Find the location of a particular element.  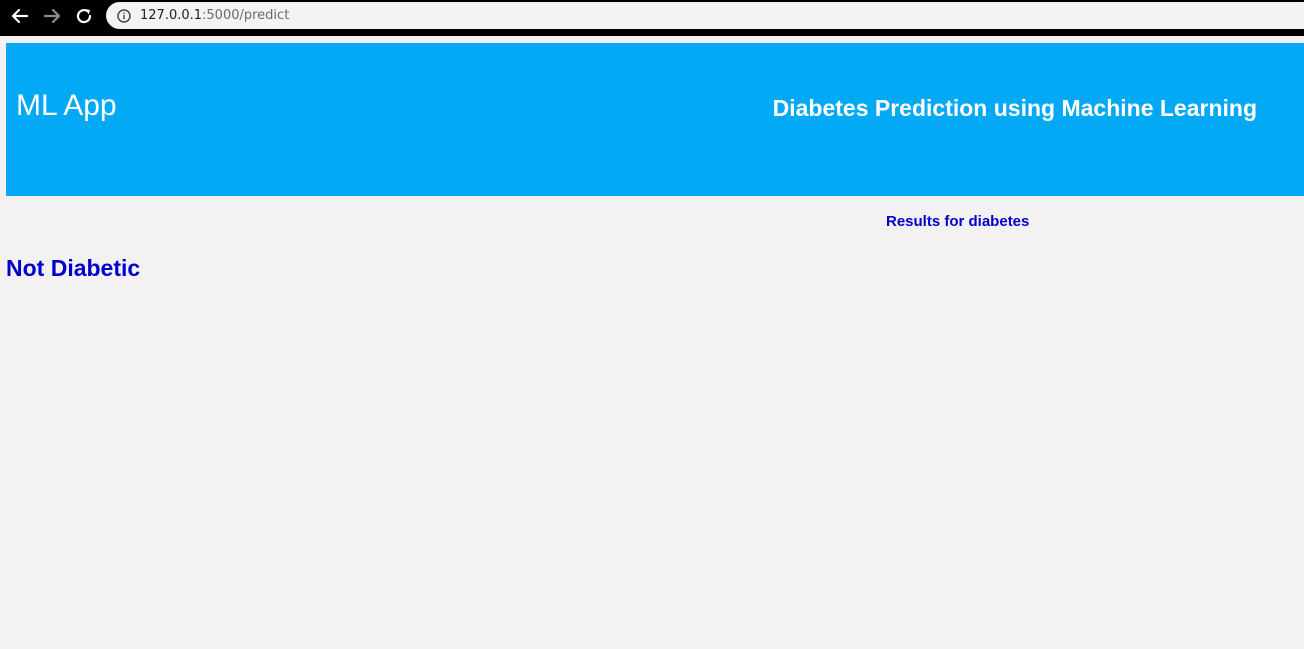

url-text: 127.0.0.1:5000/predict is located at coordinates (214, 15).